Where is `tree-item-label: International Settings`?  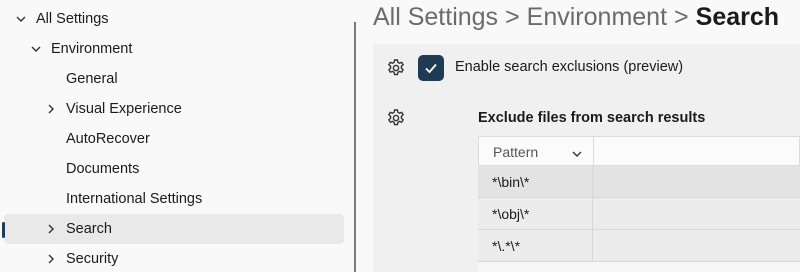
tree-item-label: International Settings is located at coordinates (134, 199).